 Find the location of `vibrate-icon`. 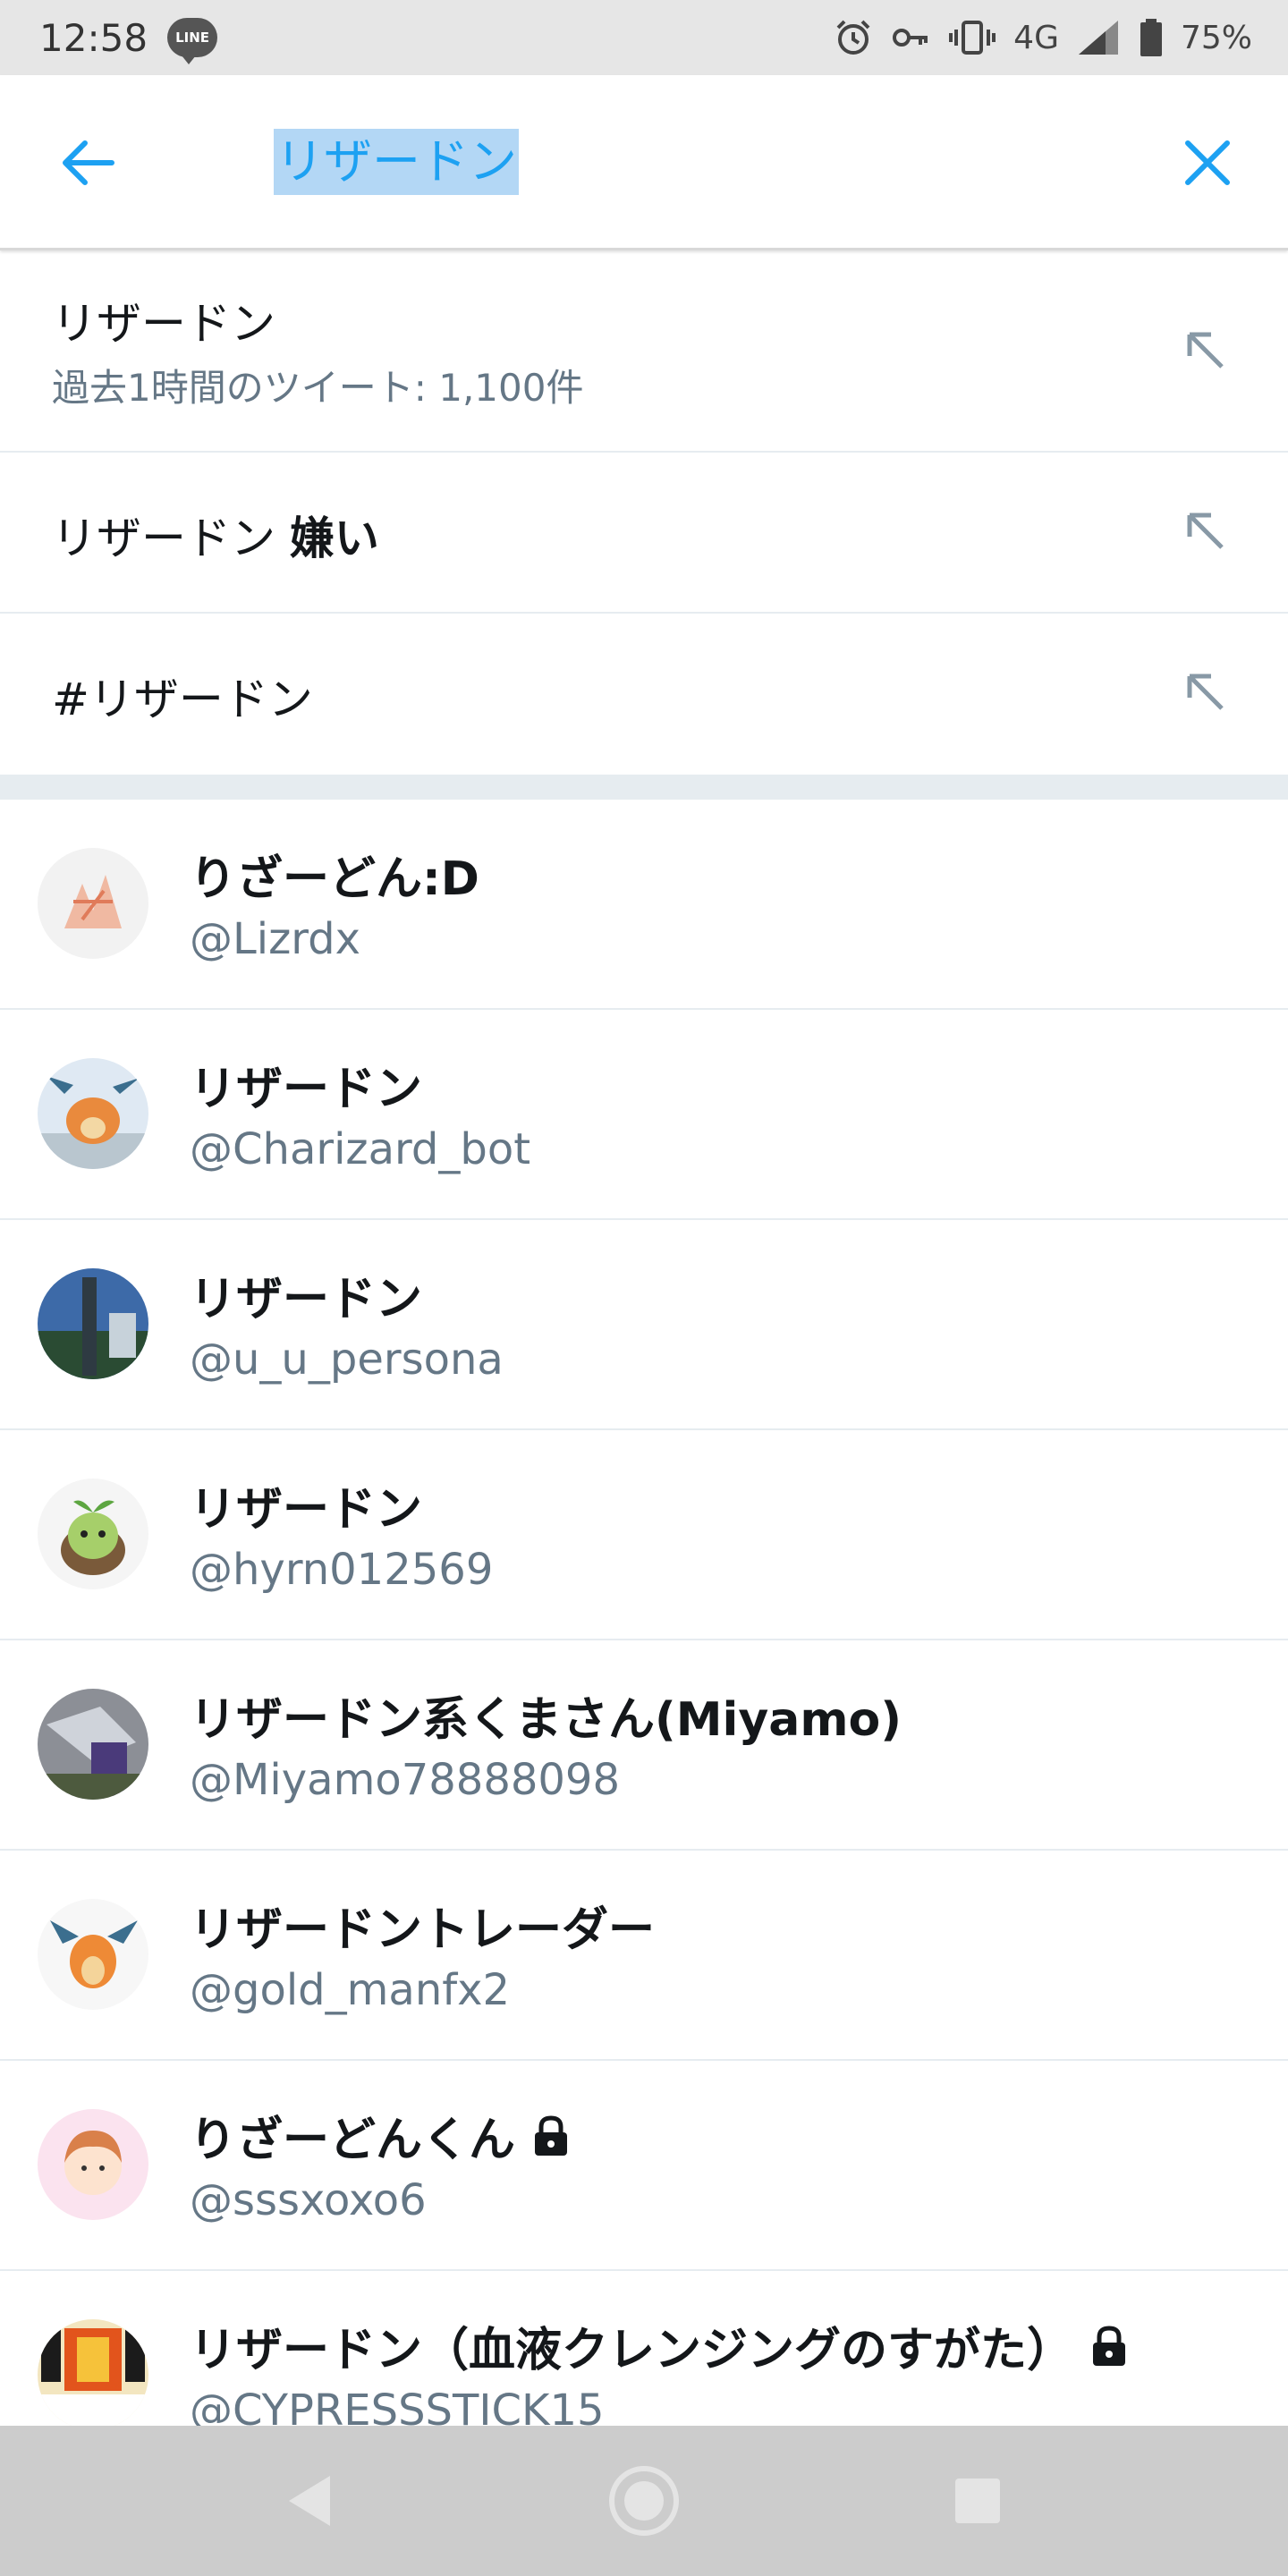

vibrate-icon is located at coordinates (972, 37).